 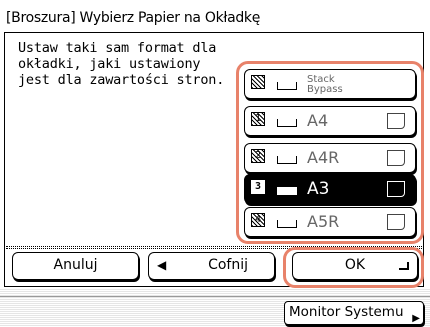 I want to click on cancel-button: Anuluj, so click(x=75, y=266).